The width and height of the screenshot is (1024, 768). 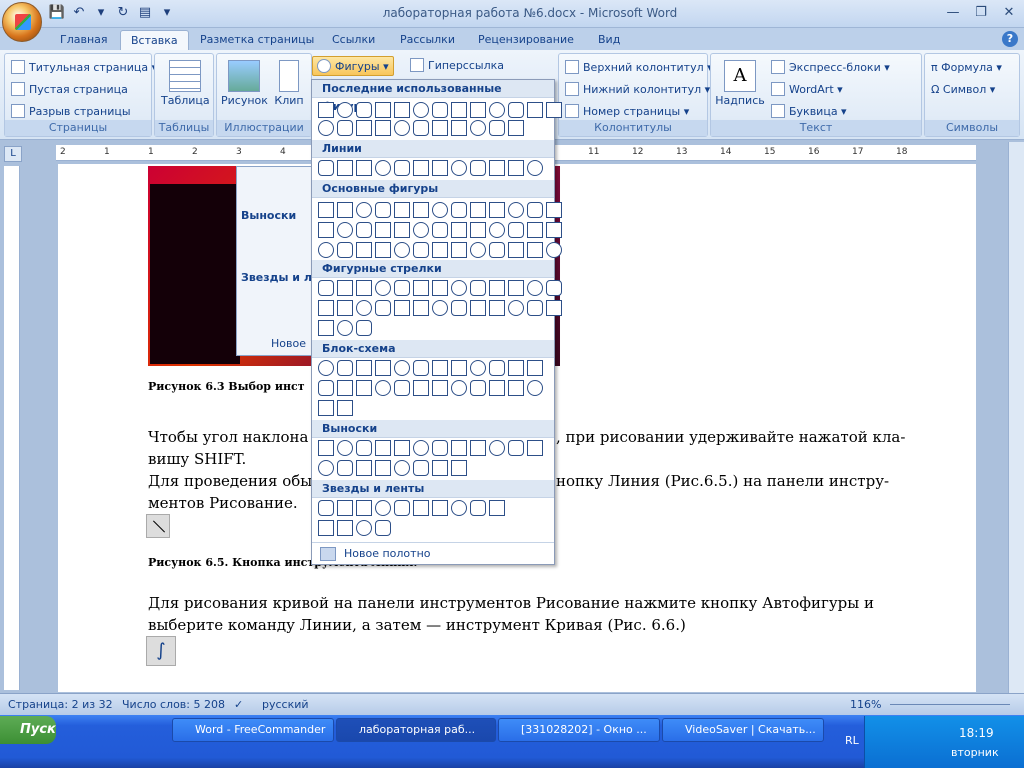 I want to click on start-button: Пуск, so click(x=28, y=730).